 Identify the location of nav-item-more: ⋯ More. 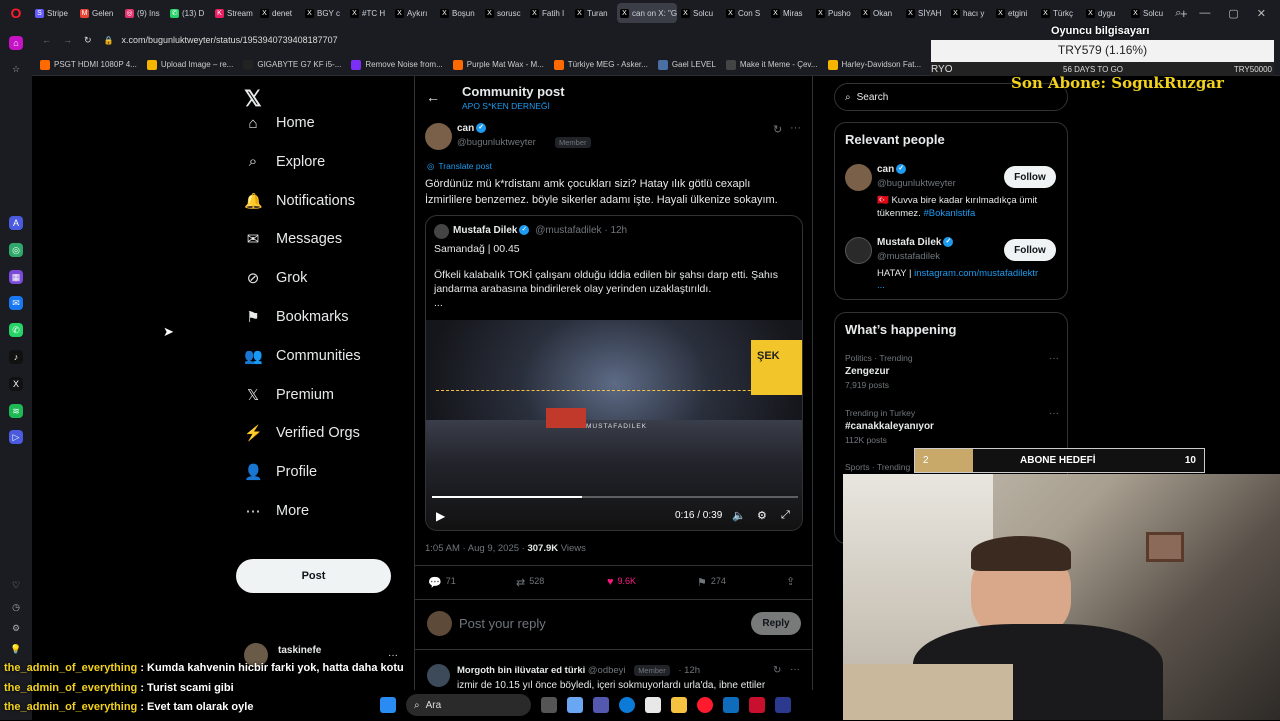
(277, 511).